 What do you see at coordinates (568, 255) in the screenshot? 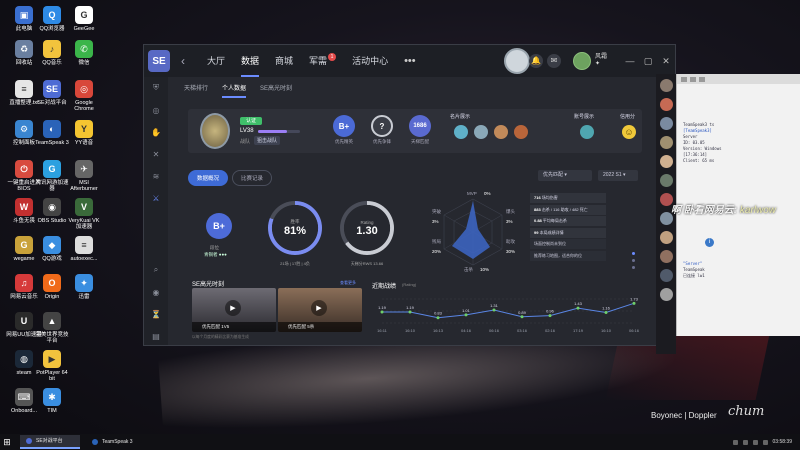
I see `stats-list-item: 推荐练习地图，适合你的位` at bounding box center [568, 255].